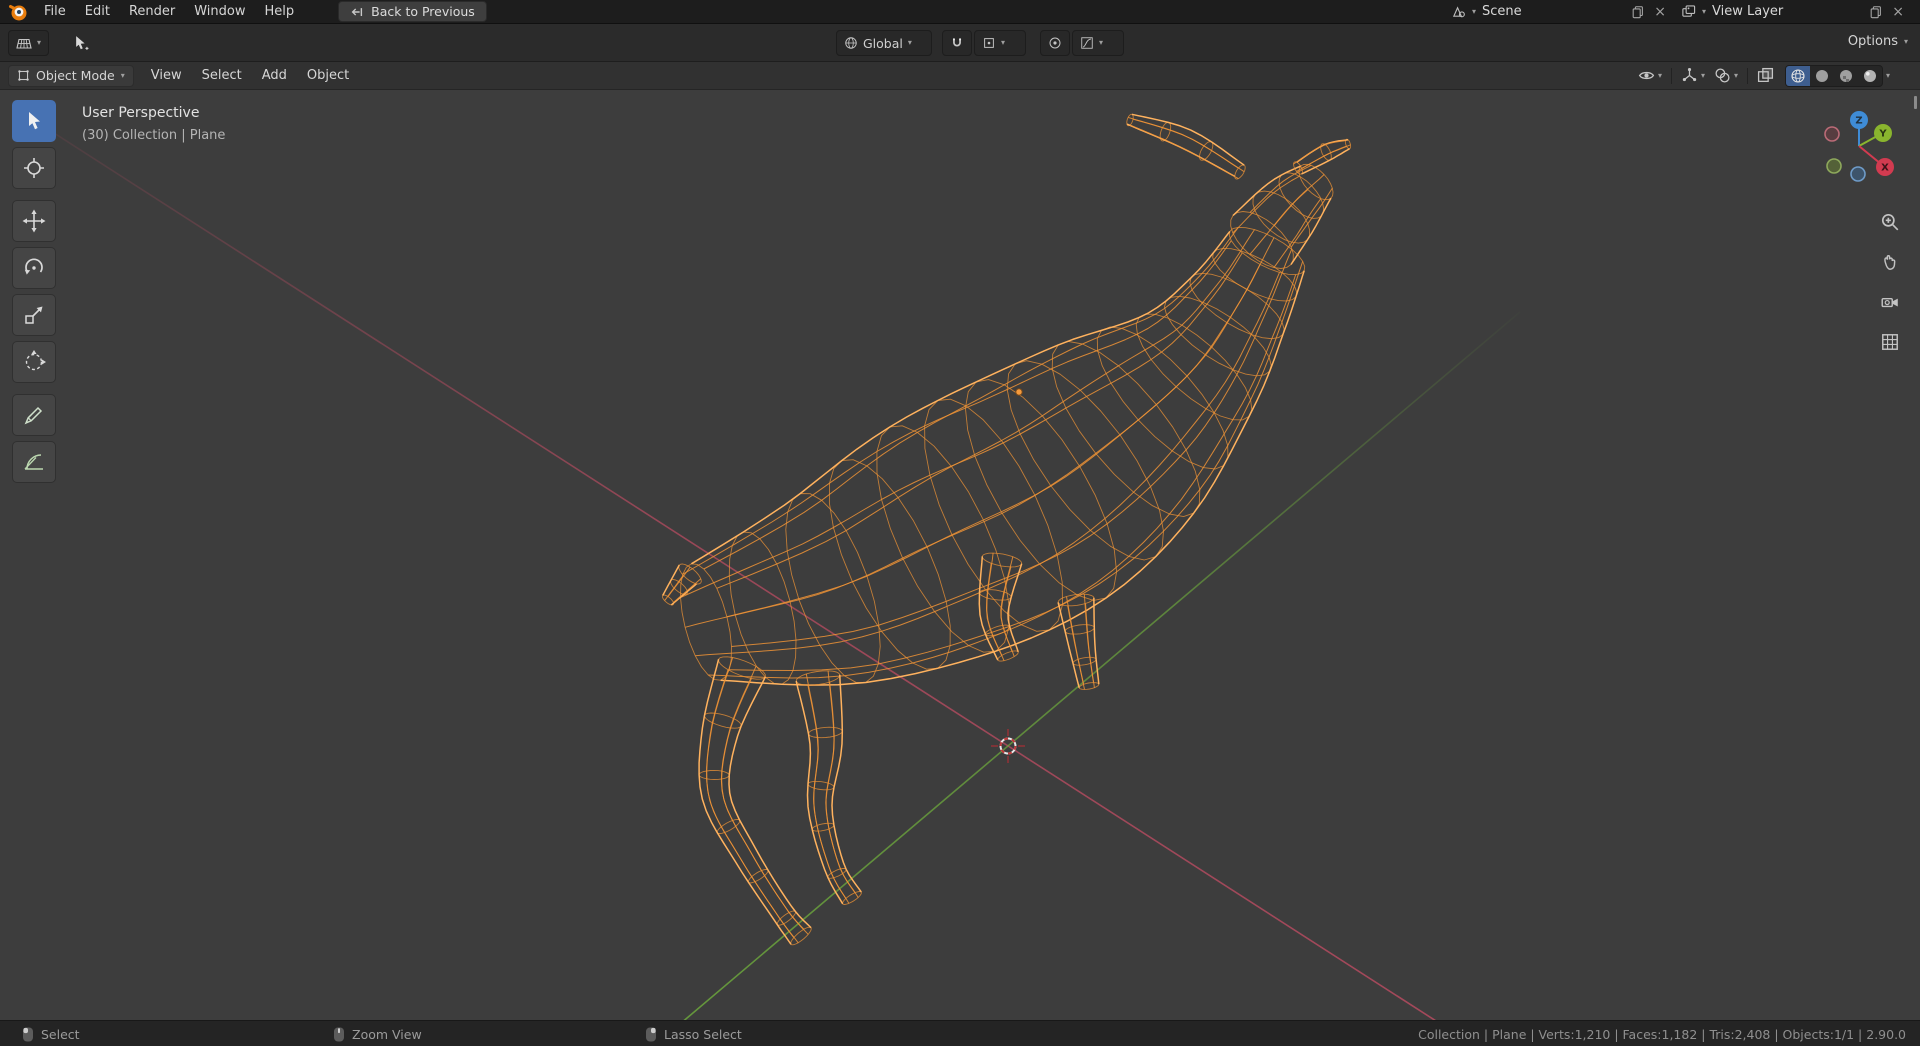  Describe the element at coordinates (1876, 12) in the screenshot. I see `new-view-layer-icon` at that location.